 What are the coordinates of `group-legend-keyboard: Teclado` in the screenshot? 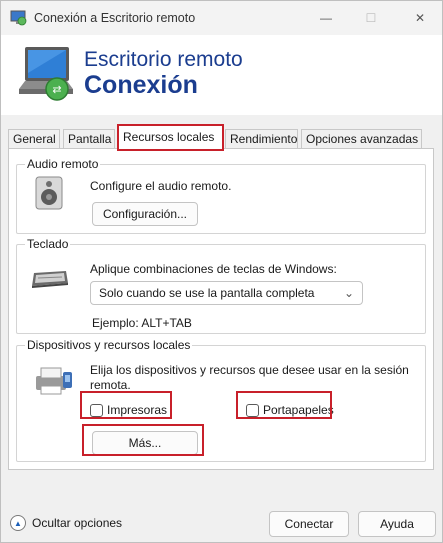 It's located at (48, 244).